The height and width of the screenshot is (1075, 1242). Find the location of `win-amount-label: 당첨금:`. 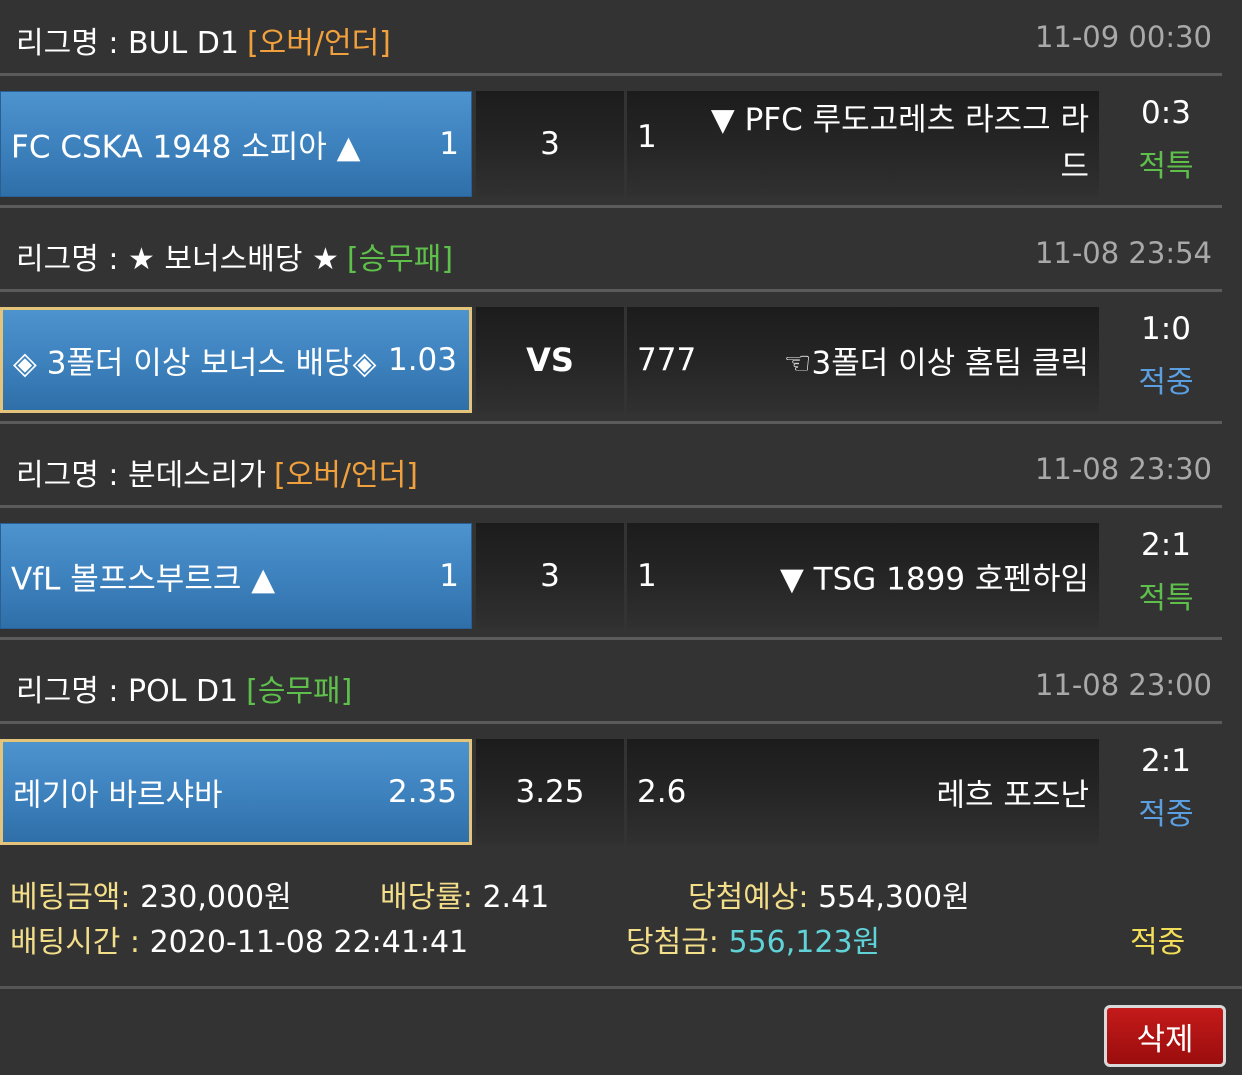

win-amount-label: 당첨금: is located at coordinates (672, 942).